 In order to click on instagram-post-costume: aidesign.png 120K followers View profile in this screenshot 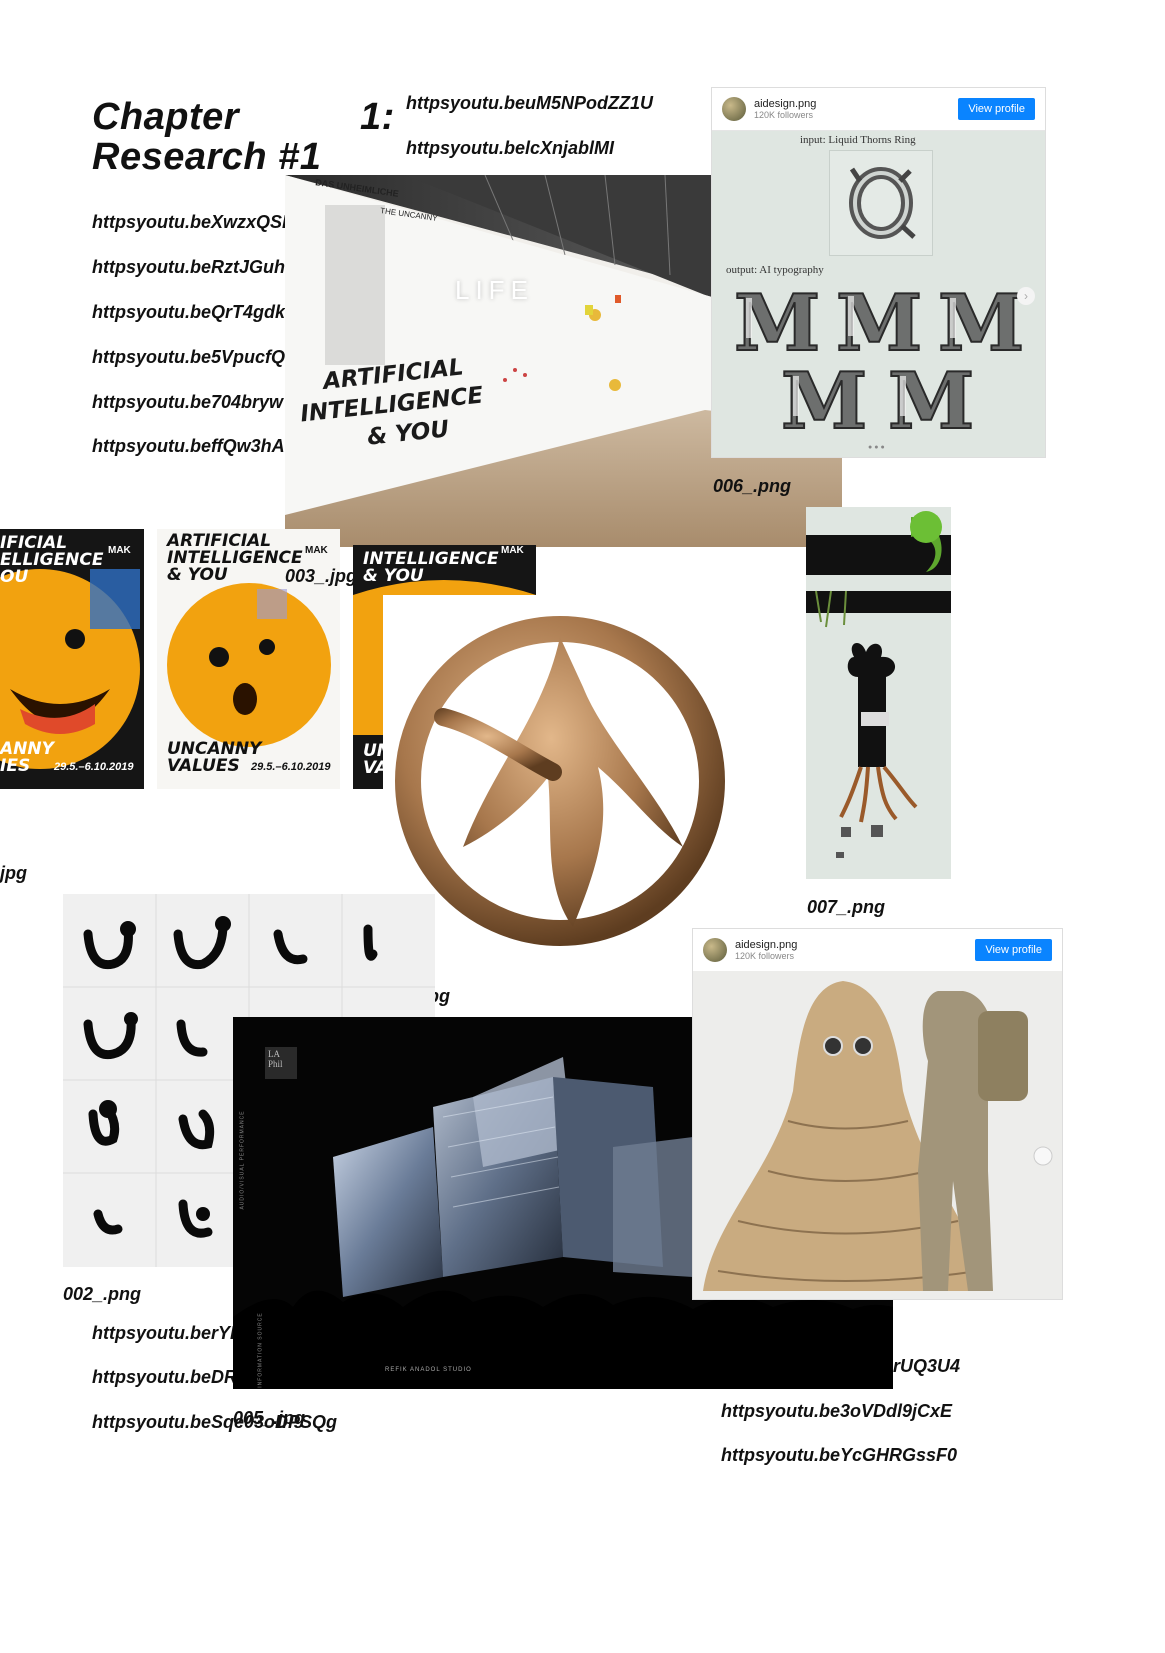, I will do `click(877, 1114)`.